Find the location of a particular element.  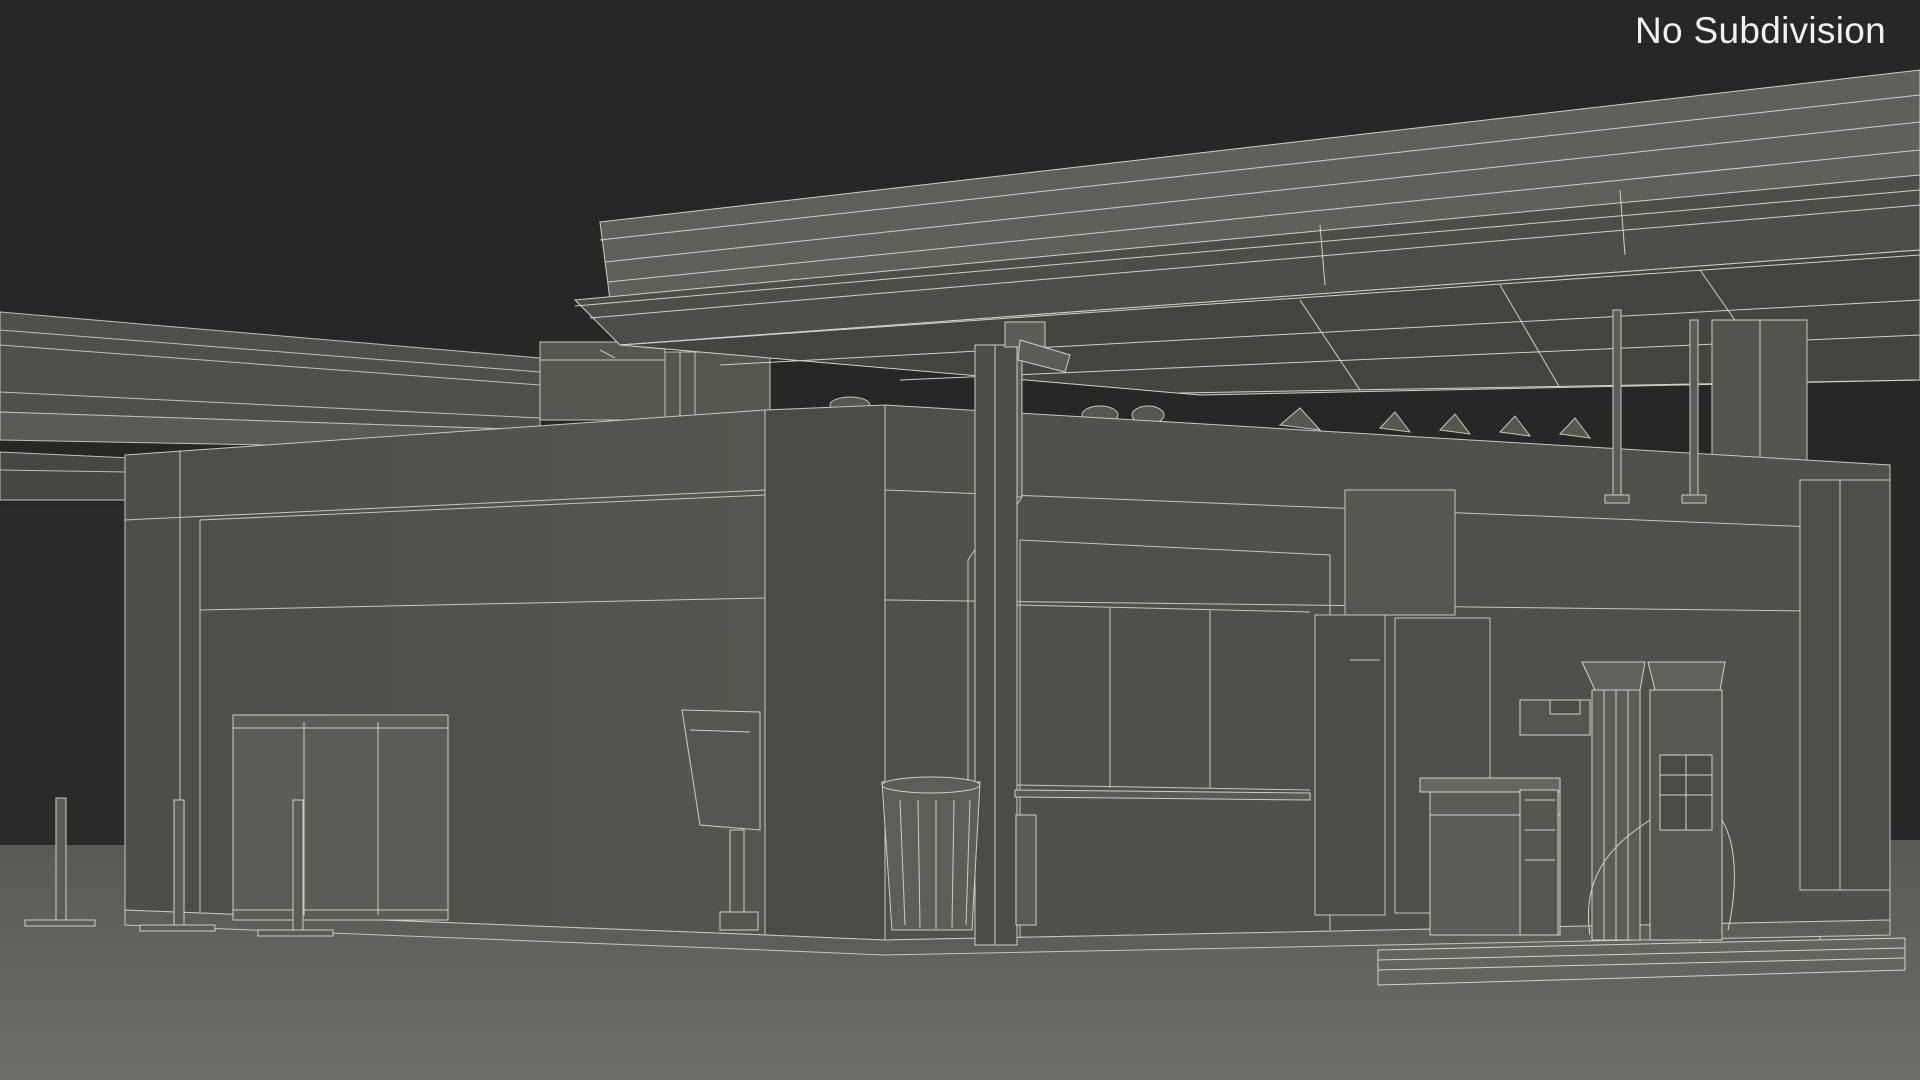

utility-cabinet is located at coordinates (340, 817).